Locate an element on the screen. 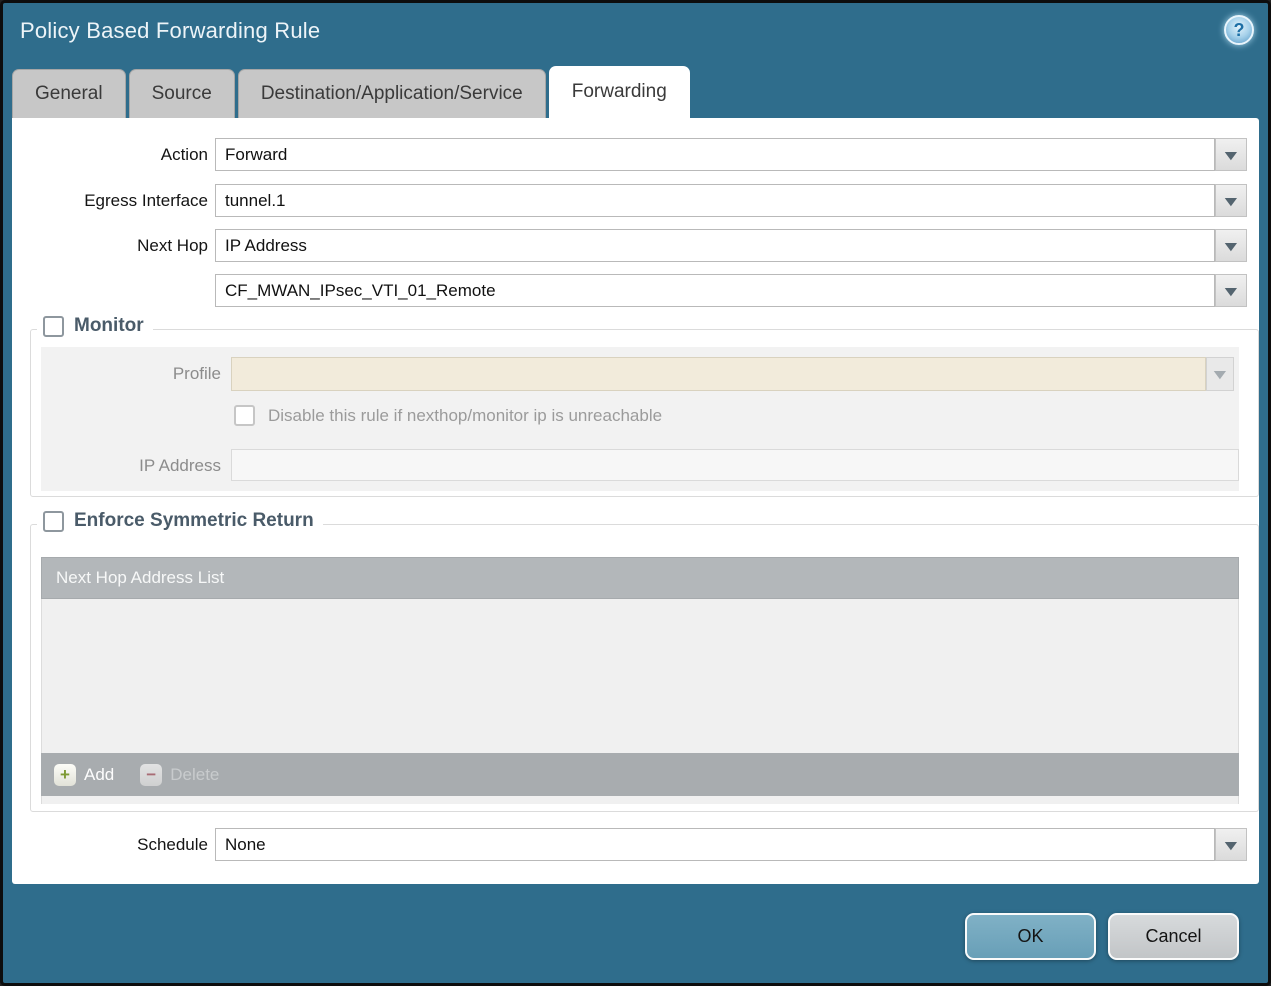 This screenshot has height=986, width=1271. tab-source: Source is located at coordinates (181, 93).